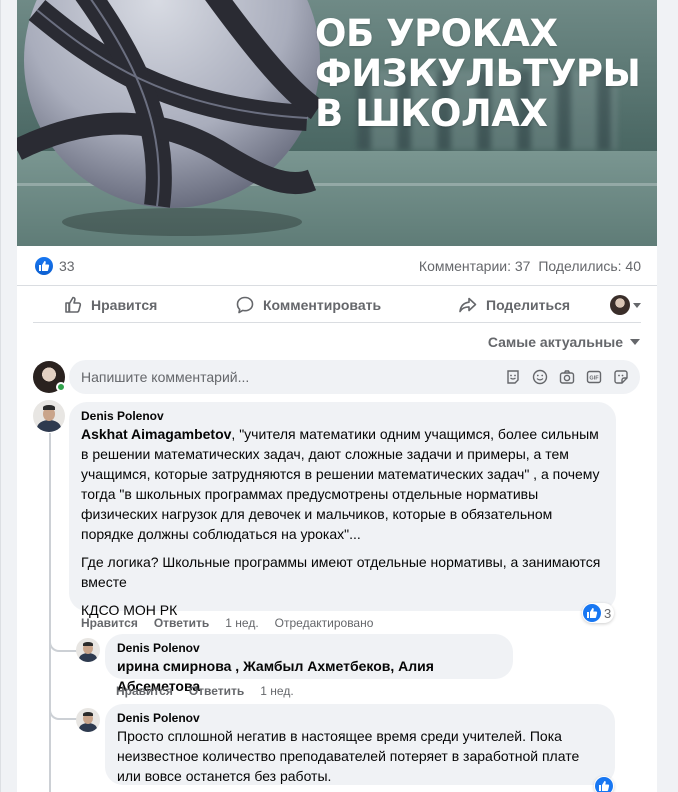 Image resolution: width=678 pixels, height=792 pixels. I want to click on comment-button: Комментировать, so click(308, 305).